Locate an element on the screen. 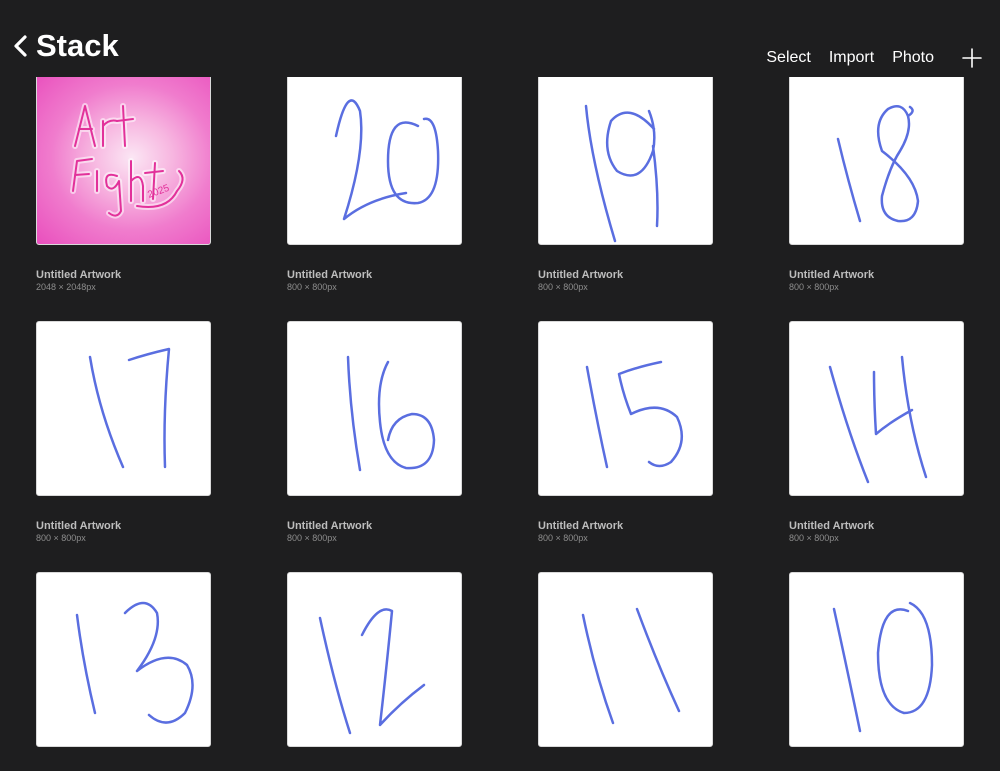  new-artwork-button is located at coordinates (972, 58).